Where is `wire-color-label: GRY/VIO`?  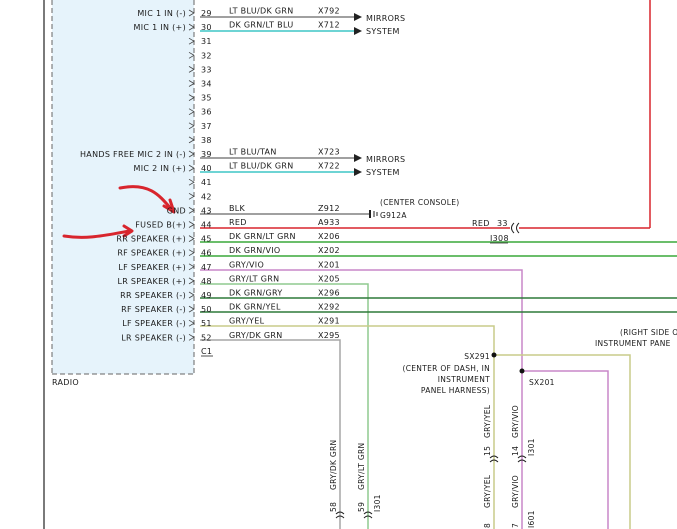
wire-color-label: GRY/VIO is located at coordinates (246, 264).